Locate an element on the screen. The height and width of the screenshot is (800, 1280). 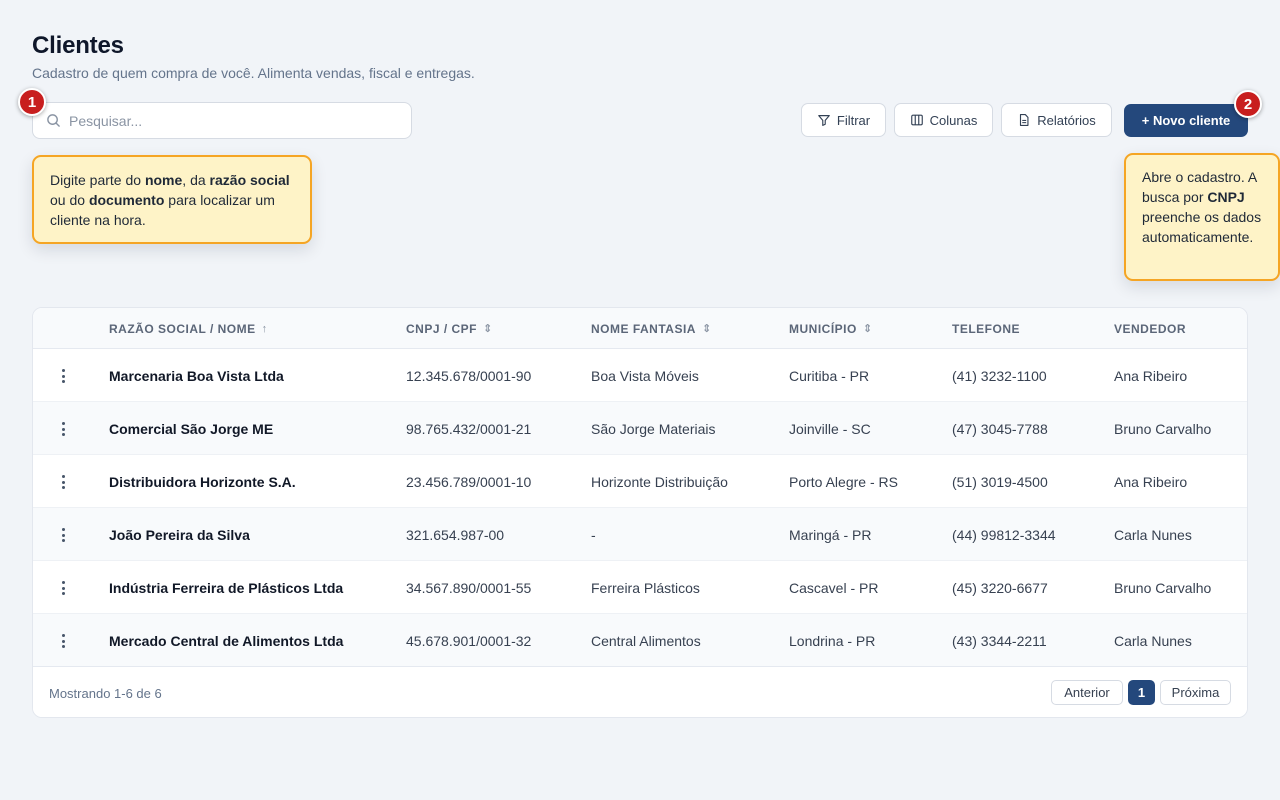
cell-telefone: (51) 3019-4500 is located at coordinates (1000, 481).